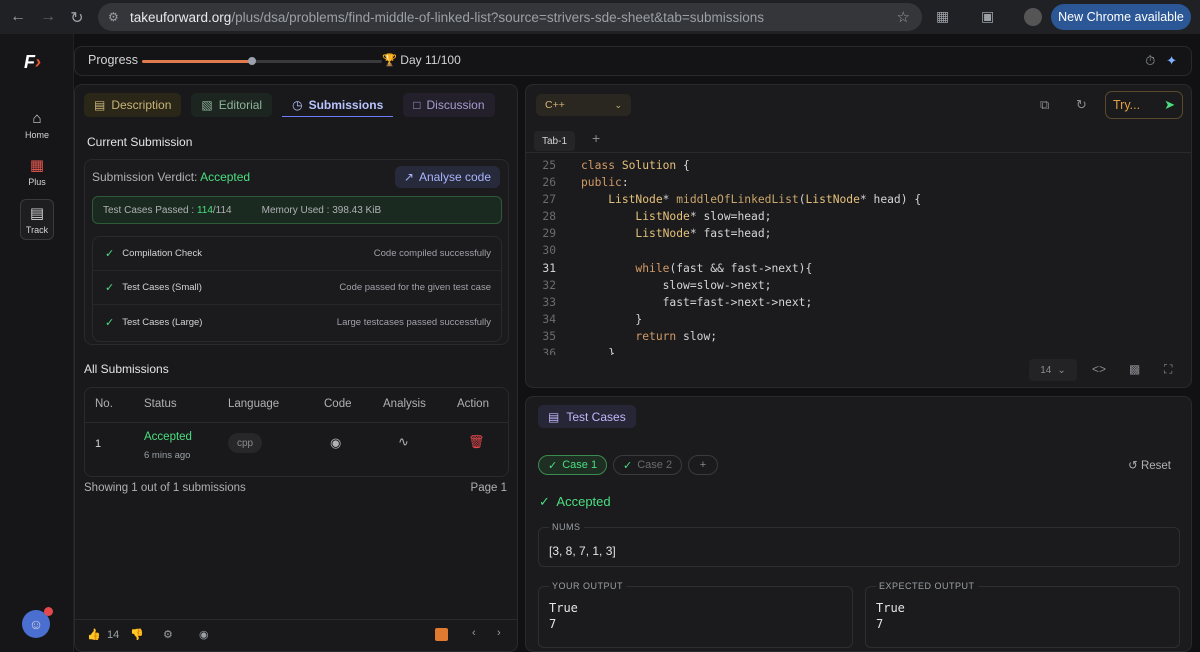 This screenshot has width=1200, height=652. What do you see at coordinates (1149, 465) in the screenshot?
I see `reset-button: ↺ Reset` at bounding box center [1149, 465].